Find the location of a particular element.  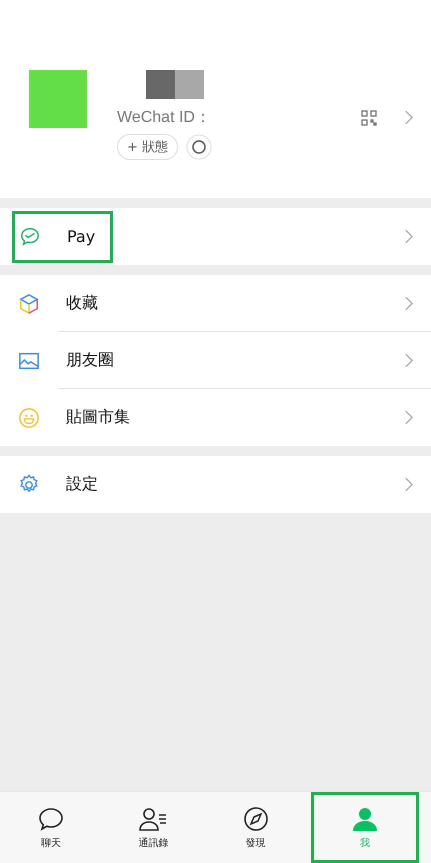

person-icon is located at coordinates (365, 819).